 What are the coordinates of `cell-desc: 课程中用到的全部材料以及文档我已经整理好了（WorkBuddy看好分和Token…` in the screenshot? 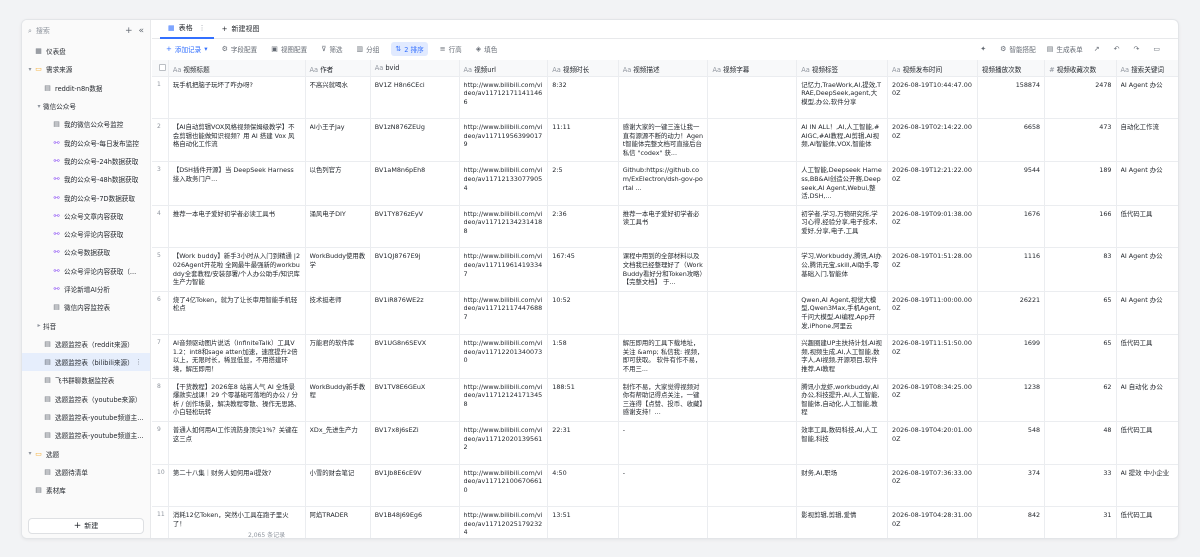 It's located at (663, 269).